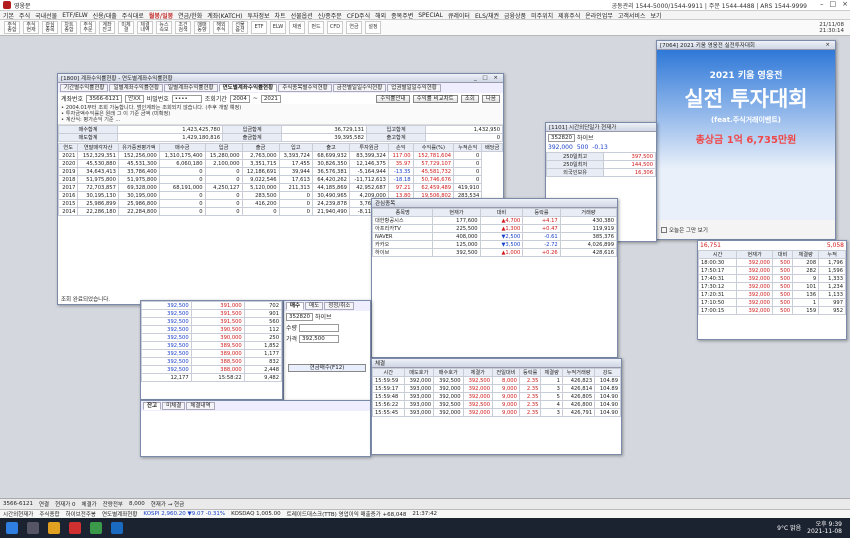  What do you see at coordinates (258, 15) in the screenshot?
I see `menu-item: 투자정보` at bounding box center [258, 15].